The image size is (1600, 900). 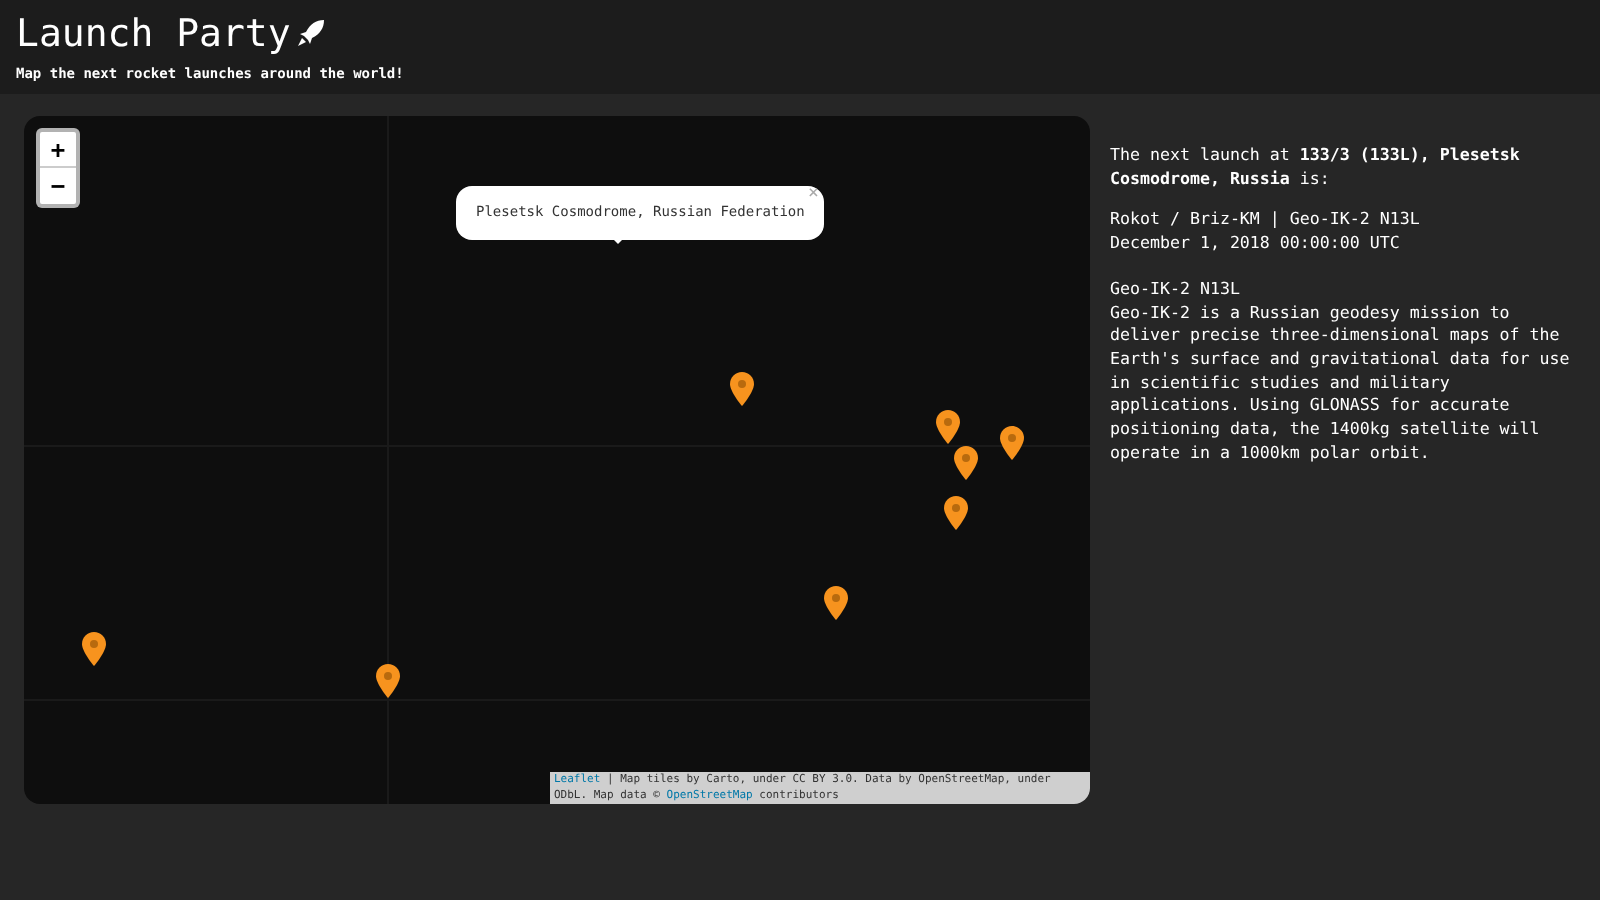 What do you see at coordinates (310, 34) in the screenshot?
I see `rocket-icon` at bounding box center [310, 34].